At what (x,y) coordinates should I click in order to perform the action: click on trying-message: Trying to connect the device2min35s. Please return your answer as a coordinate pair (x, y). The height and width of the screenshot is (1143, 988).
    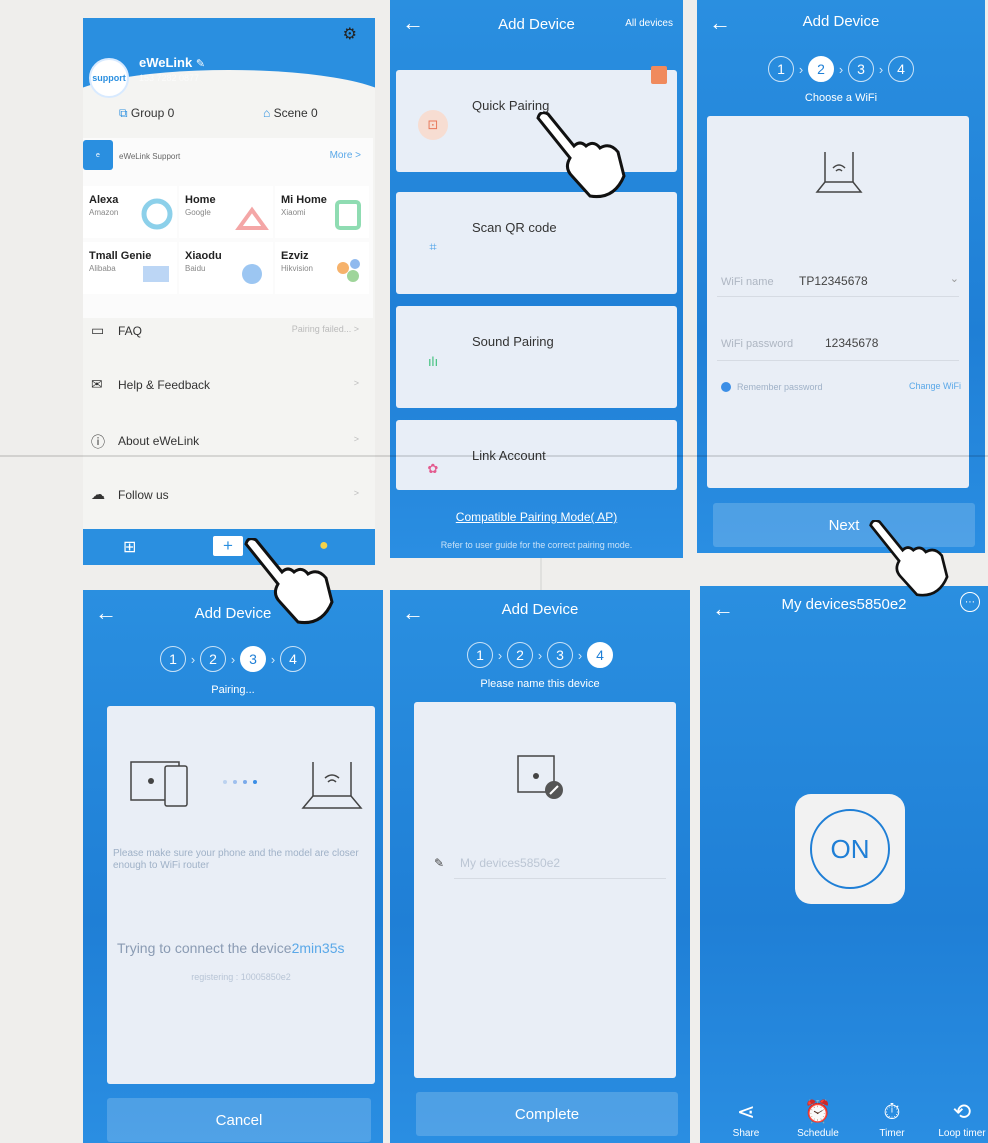
    Looking at the image, I should click on (231, 948).